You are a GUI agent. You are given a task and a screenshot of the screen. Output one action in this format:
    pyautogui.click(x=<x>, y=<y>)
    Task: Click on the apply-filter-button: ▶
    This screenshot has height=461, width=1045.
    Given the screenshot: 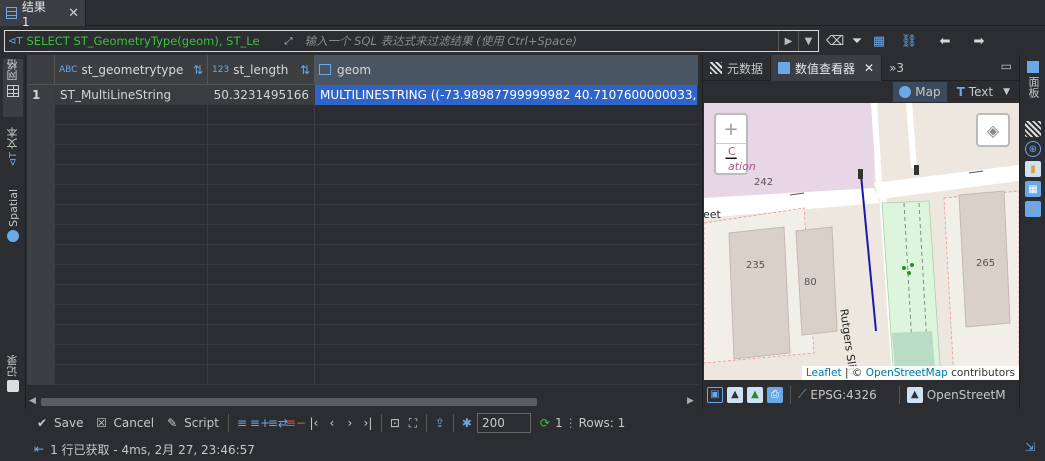 What is the action you would take?
    pyautogui.click(x=788, y=41)
    